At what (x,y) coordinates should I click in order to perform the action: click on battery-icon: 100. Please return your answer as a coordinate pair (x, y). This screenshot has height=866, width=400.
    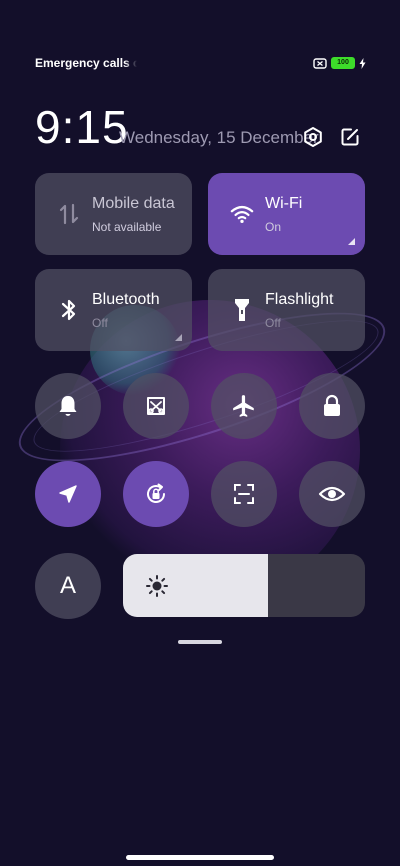
    Looking at the image, I should click on (343, 63).